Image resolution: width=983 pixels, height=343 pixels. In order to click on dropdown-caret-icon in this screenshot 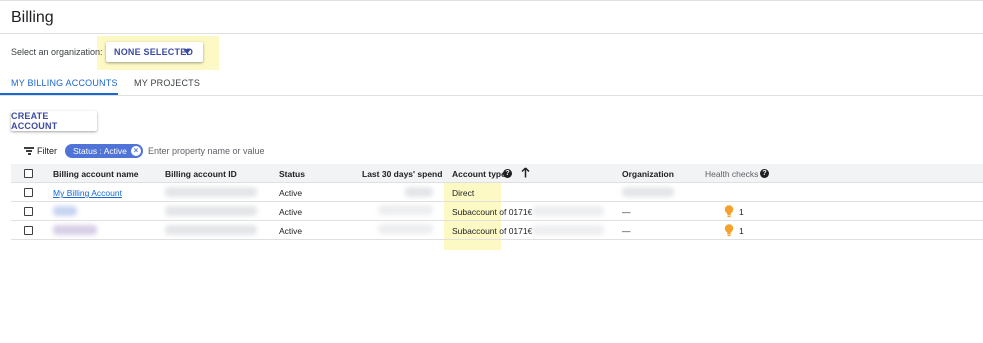, I will do `click(187, 51)`.